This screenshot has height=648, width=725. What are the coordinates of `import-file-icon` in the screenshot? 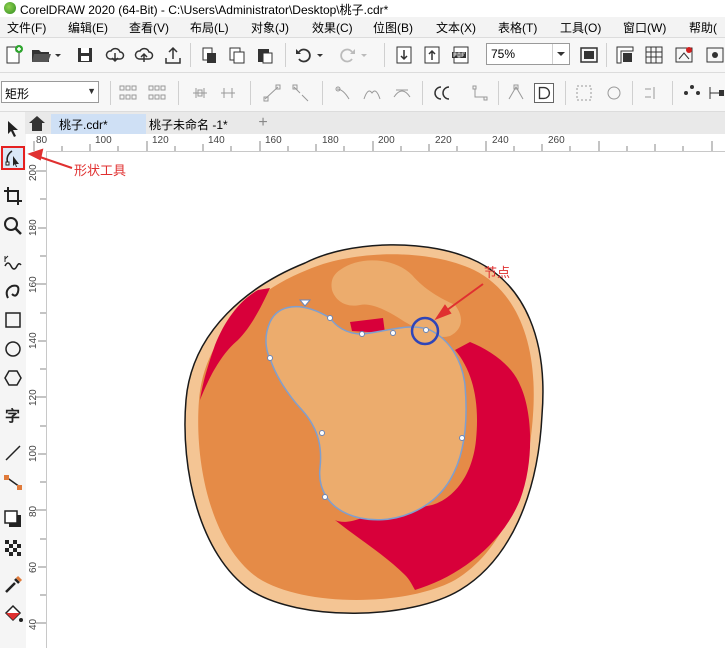 It's located at (404, 55).